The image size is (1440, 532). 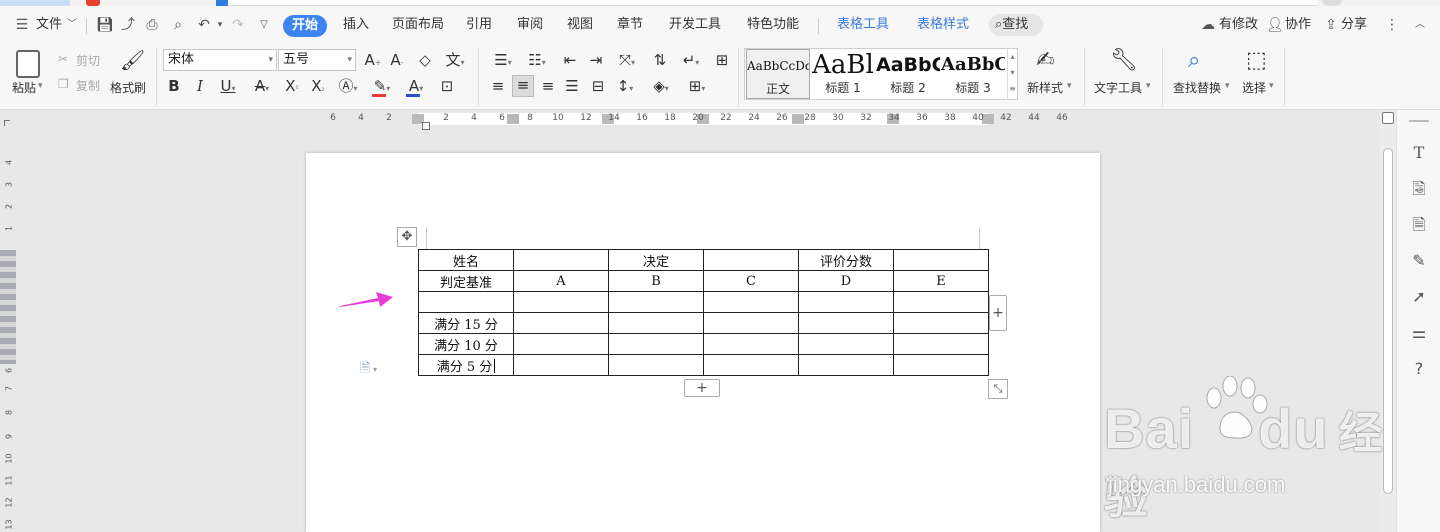 I want to click on help-icon: ?, so click(x=1419, y=369).